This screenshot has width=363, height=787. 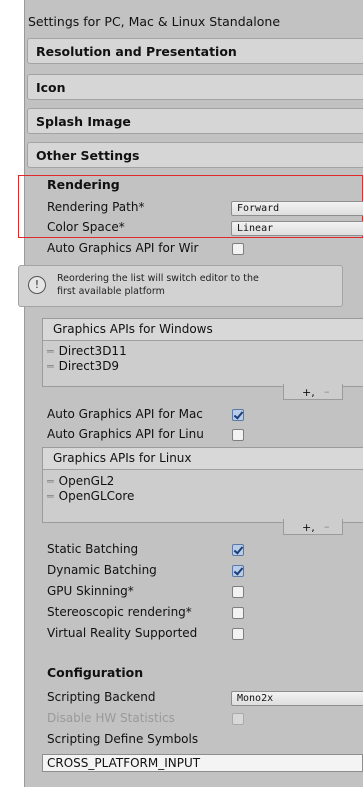 What do you see at coordinates (238, 592) in the screenshot?
I see `gpu-skinning-checkbox` at bounding box center [238, 592].